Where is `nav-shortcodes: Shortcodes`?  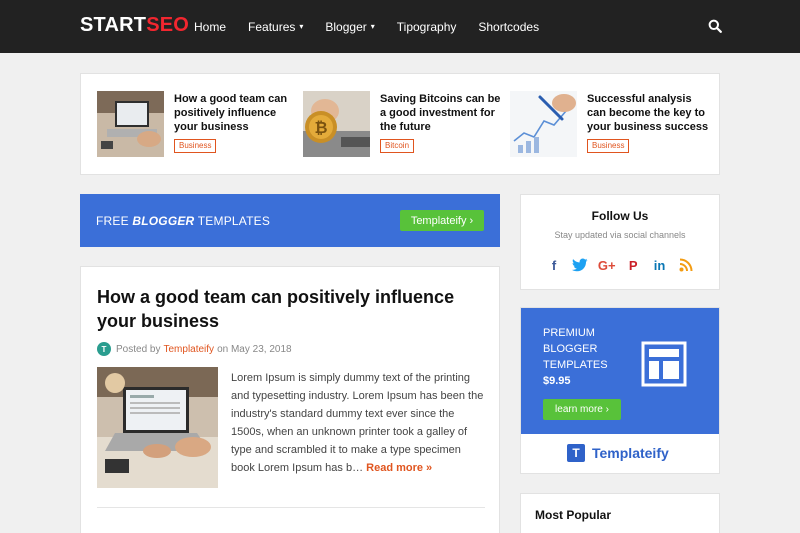 nav-shortcodes: Shortcodes is located at coordinates (508, 27).